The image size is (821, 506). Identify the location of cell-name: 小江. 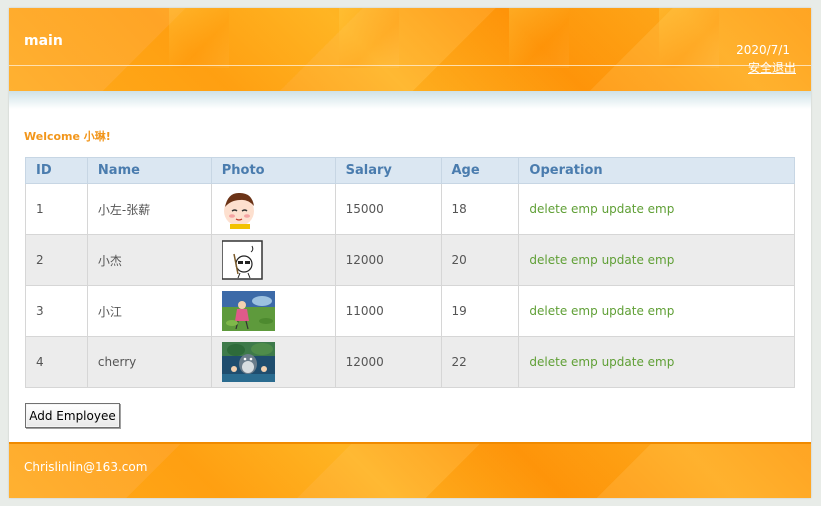
(149, 311).